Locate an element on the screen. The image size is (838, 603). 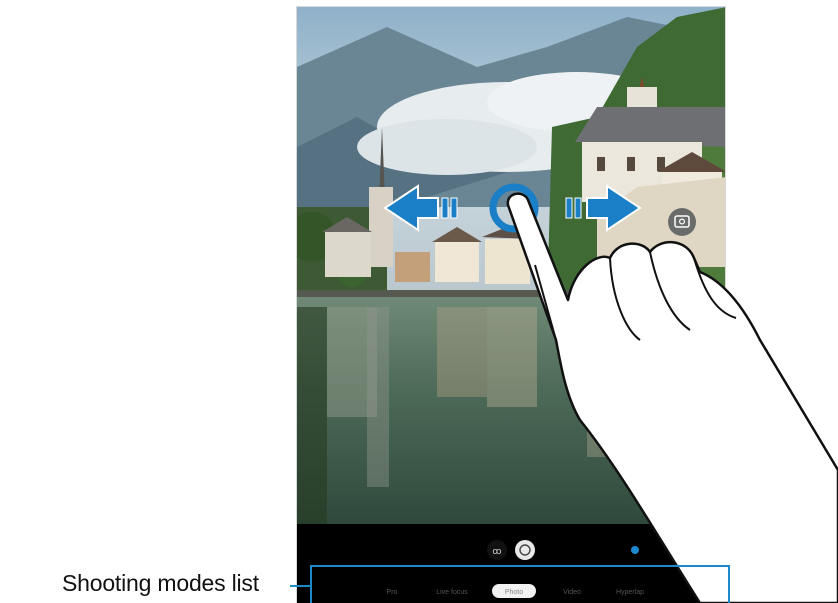
shooting-modes-callout-label: Shooting modes list is located at coordinates (160, 583).